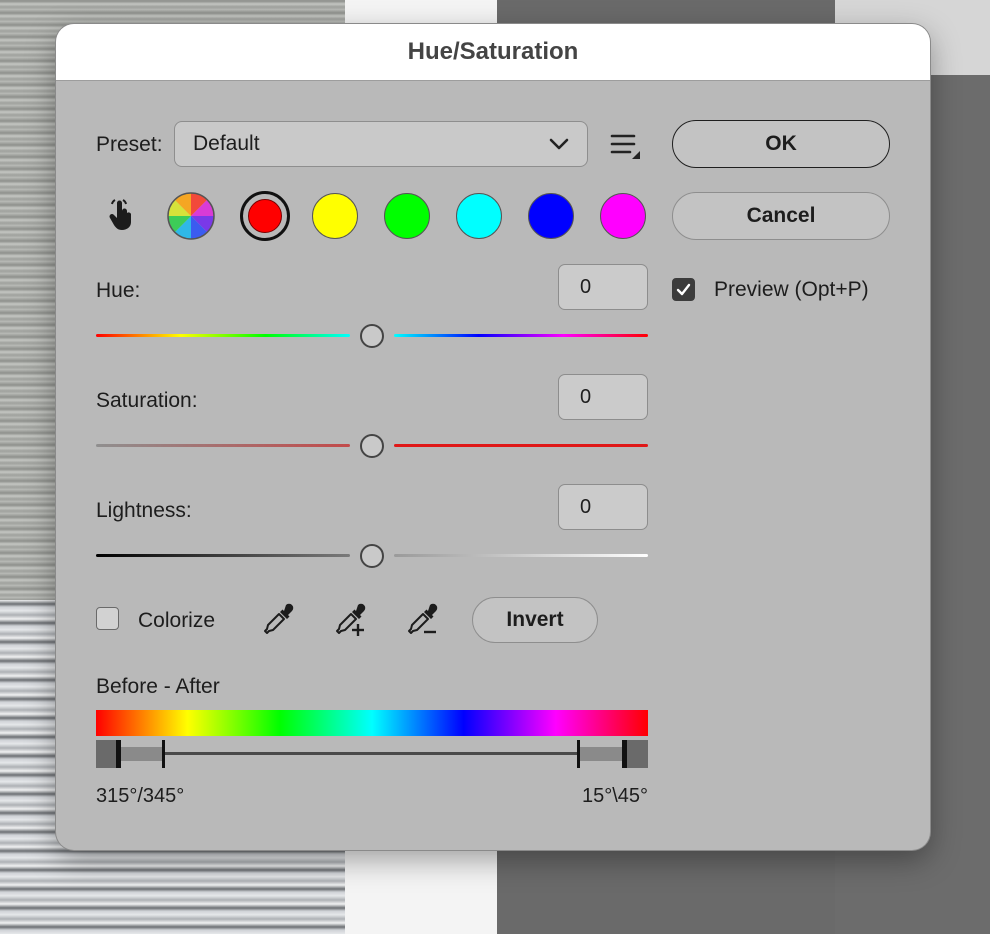 The height and width of the screenshot is (934, 990). What do you see at coordinates (624, 754) in the screenshot?
I see `range-handle-right-outer` at bounding box center [624, 754].